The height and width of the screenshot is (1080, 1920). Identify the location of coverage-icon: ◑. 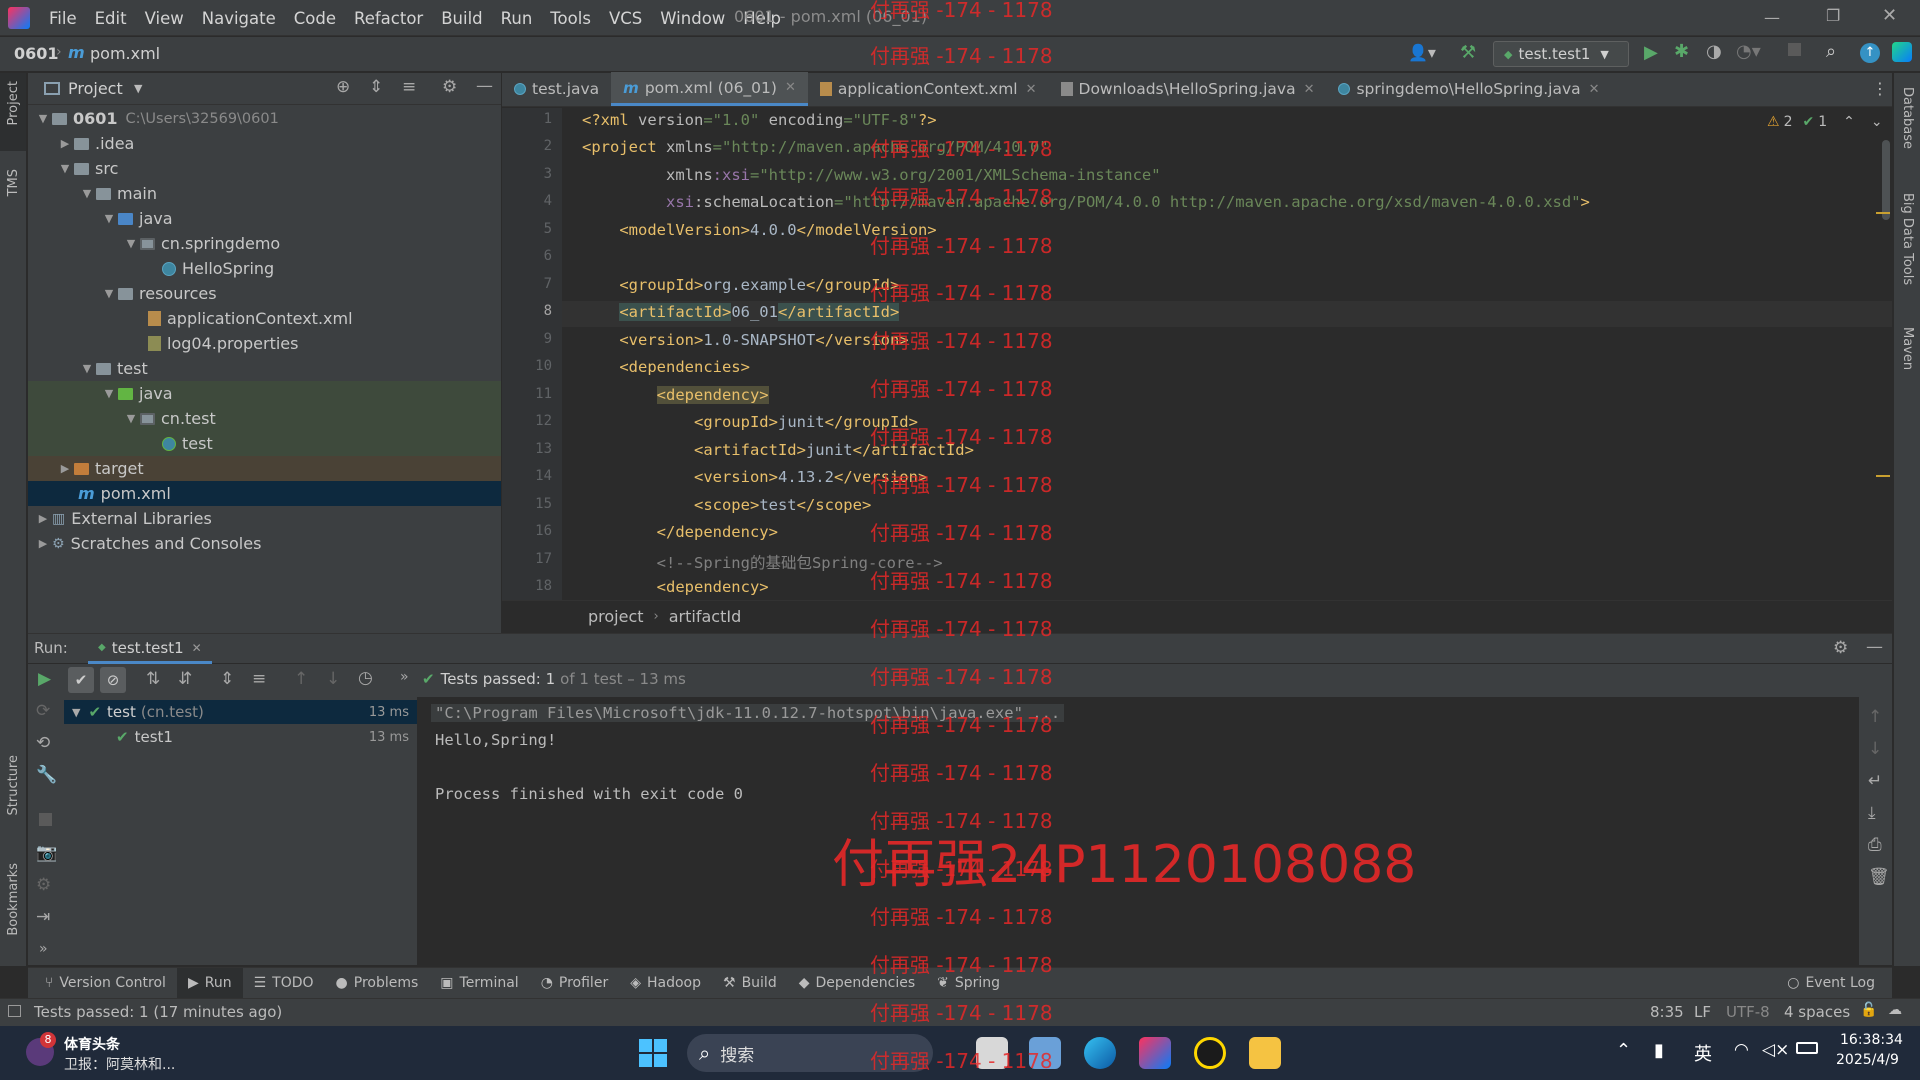
(1714, 51).